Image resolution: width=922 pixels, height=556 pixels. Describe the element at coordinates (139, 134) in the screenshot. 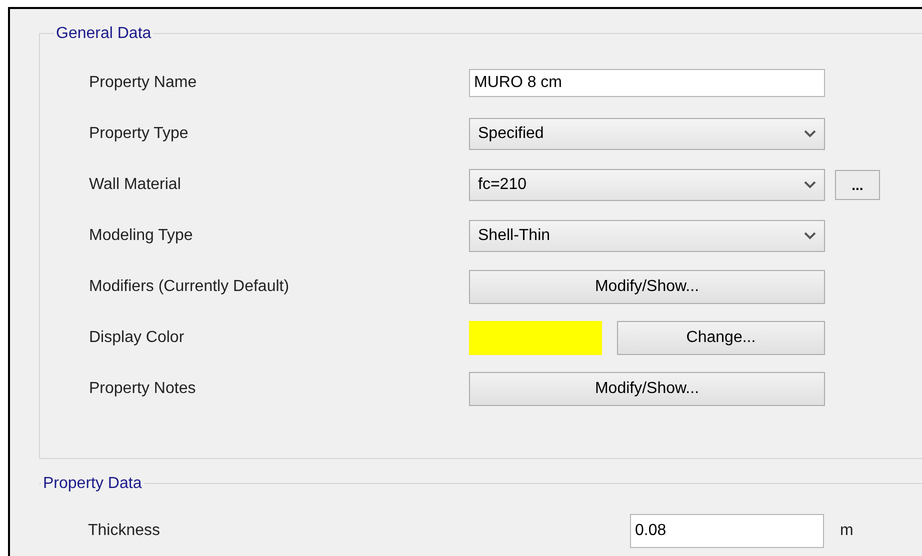

I see `field-label: Property Type` at that location.